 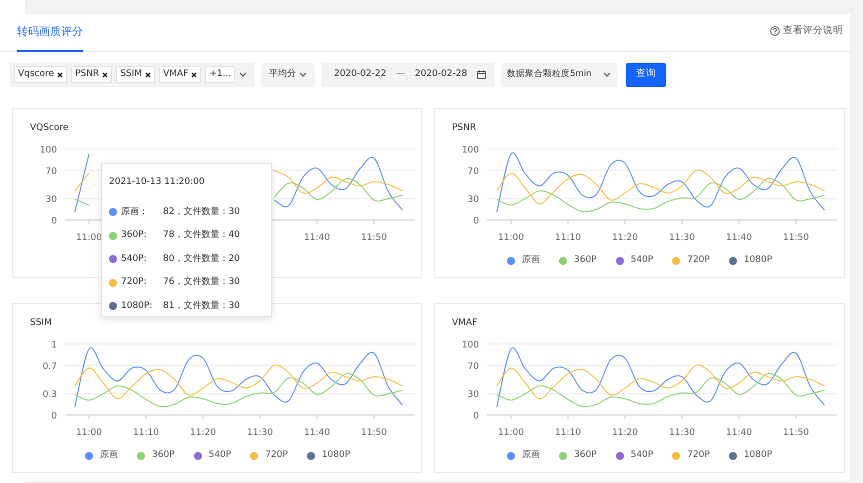 I want to click on tooltip-label: 原画：, so click(x=135, y=212).